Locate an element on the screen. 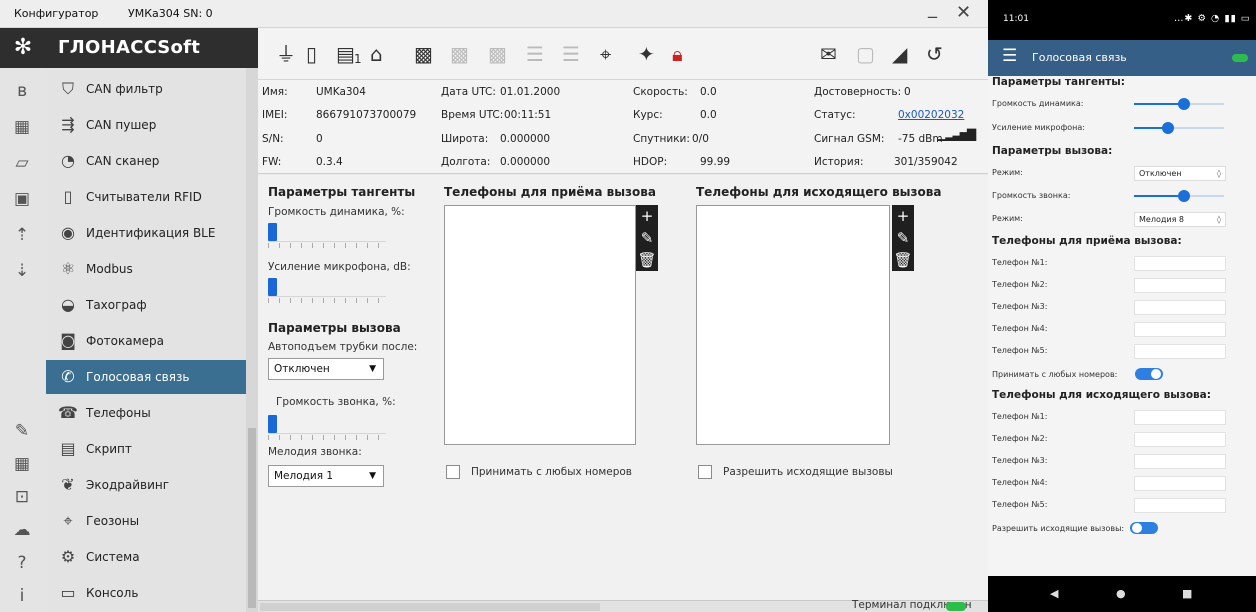  phone-melody-select: Мелодия 8 ◊ is located at coordinates (1180, 219).